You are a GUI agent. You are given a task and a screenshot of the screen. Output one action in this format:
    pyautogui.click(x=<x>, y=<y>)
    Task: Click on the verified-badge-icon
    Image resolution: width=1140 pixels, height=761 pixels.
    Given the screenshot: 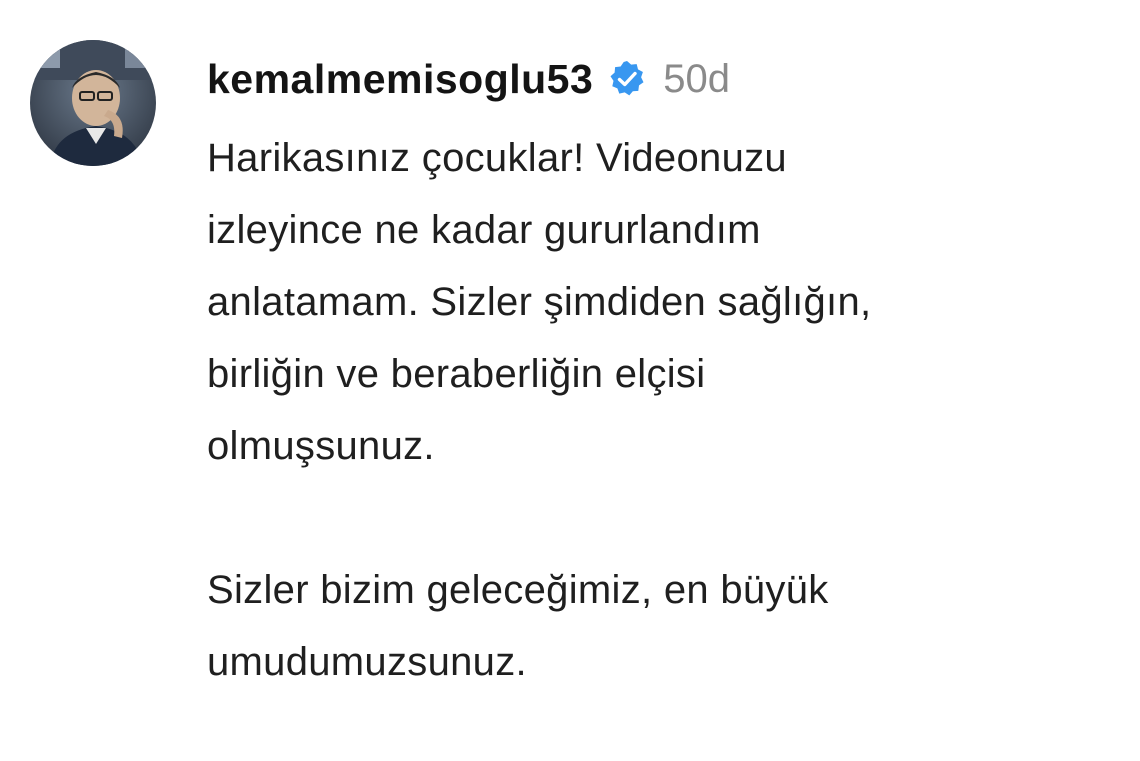 What is the action you would take?
    pyautogui.click(x=627, y=79)
    